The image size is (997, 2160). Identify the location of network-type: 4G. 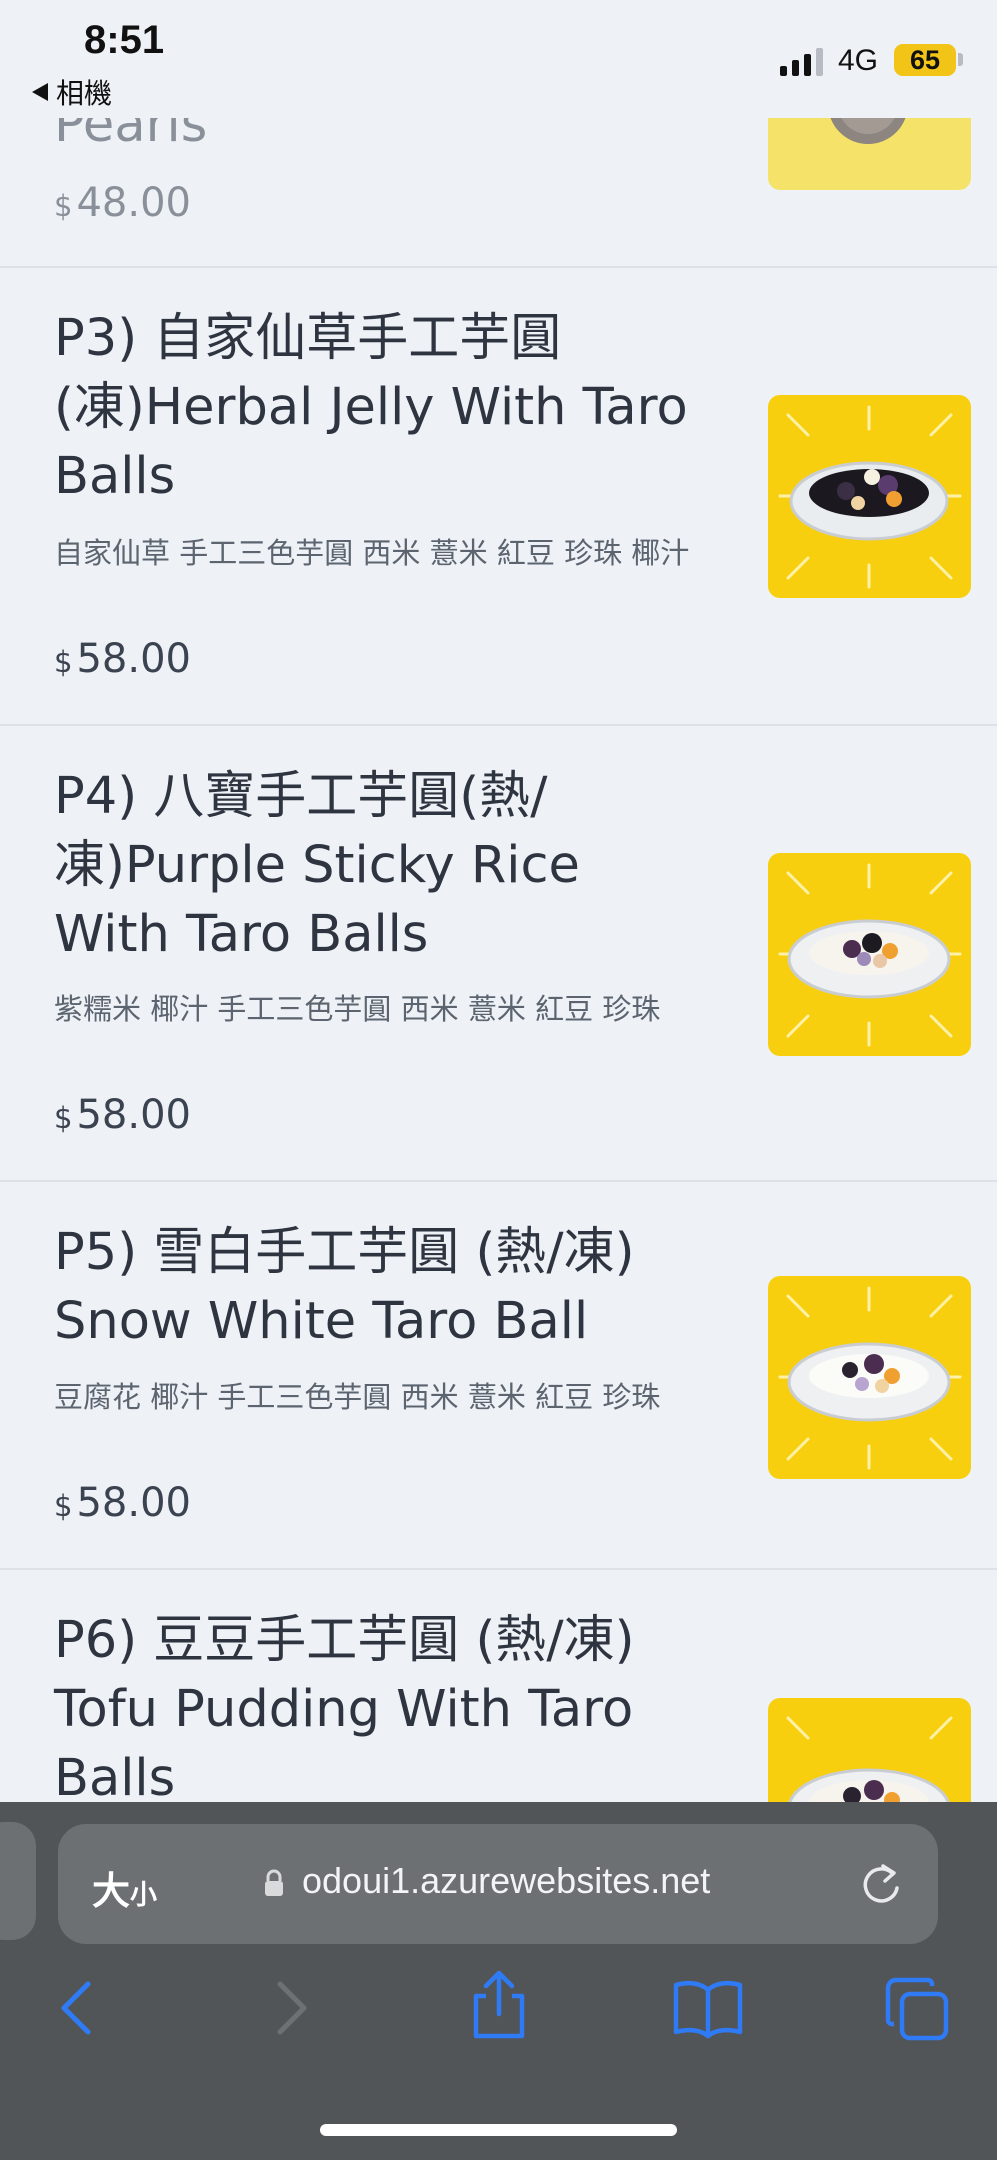
(858, 60).